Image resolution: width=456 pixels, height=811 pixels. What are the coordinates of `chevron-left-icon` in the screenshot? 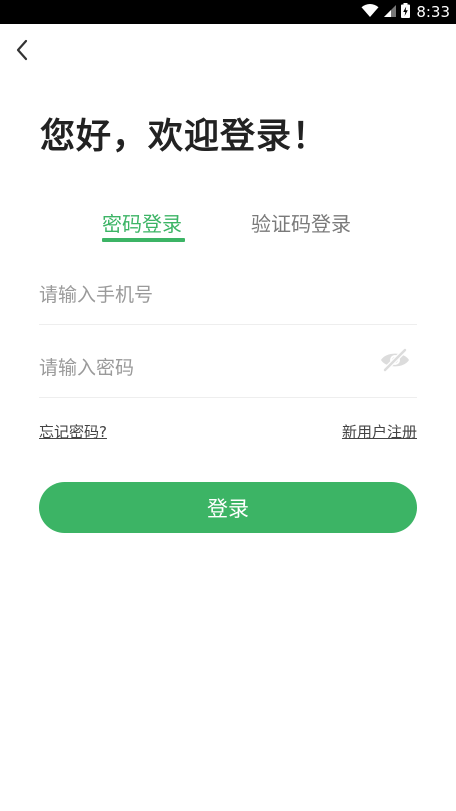 It's located at (22, 52).